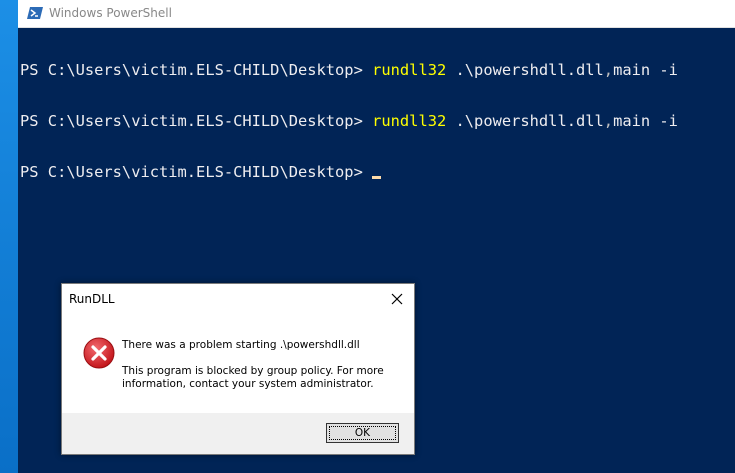 Image resolution: width=735 pixels, height=473 pixels. What do you see at coordinates (376, 14) in the screenshot?
I see `titlebar: Windows PowerShell` at bounding box center [376, 14].